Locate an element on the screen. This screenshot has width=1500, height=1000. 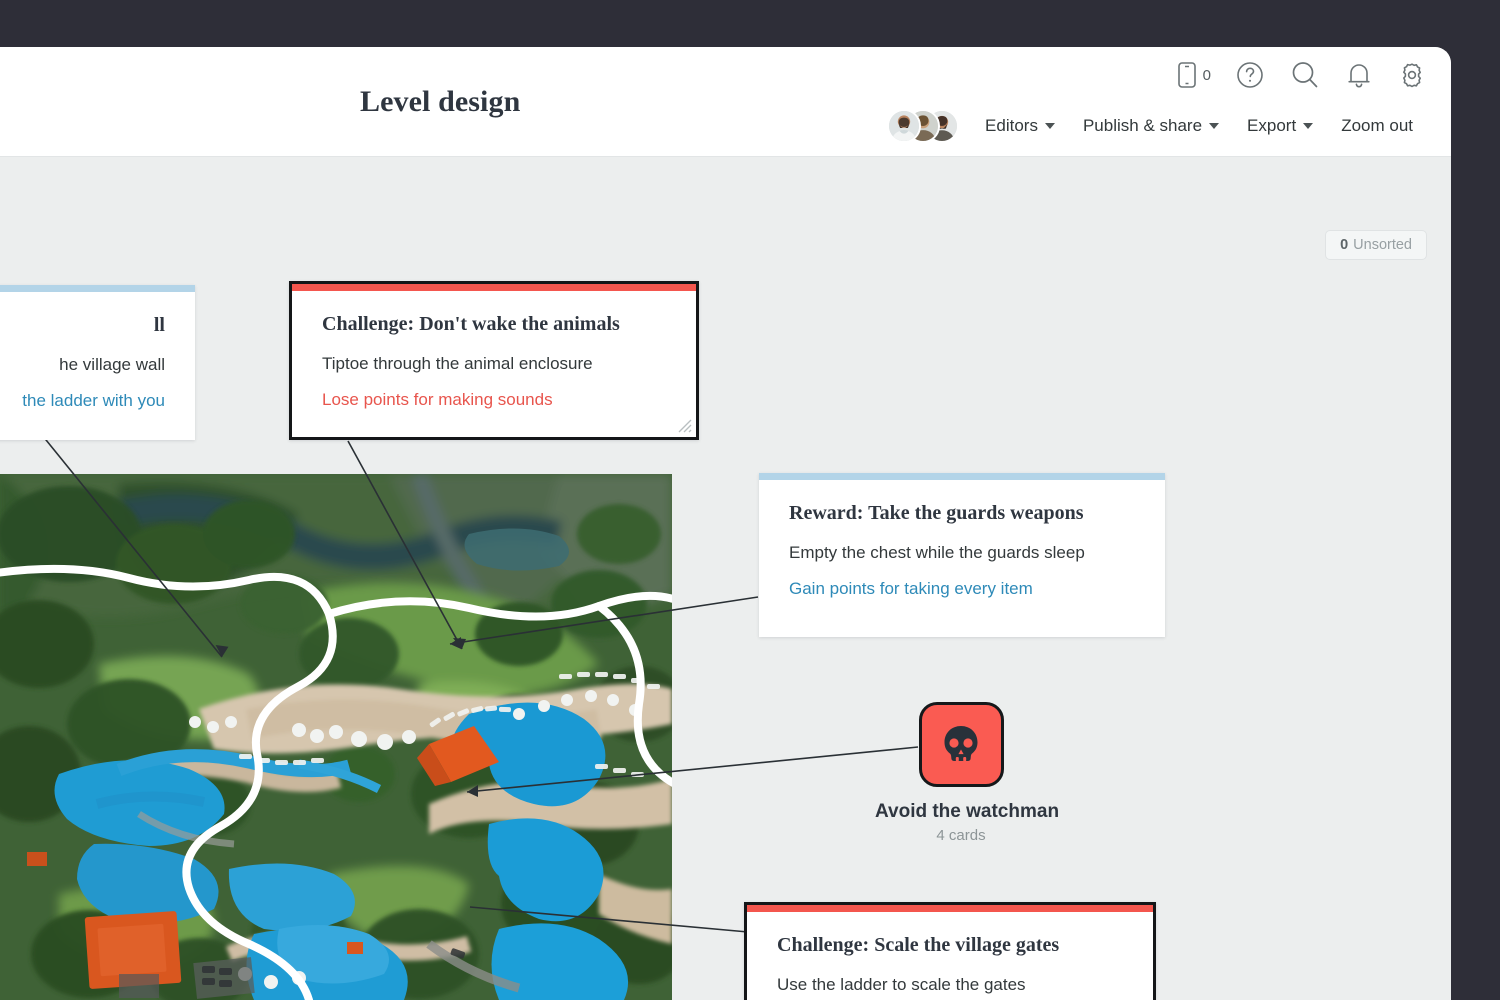
header-menu-row: Editors Publish & share Export Zoom out is located at coordinates (1157, 126).